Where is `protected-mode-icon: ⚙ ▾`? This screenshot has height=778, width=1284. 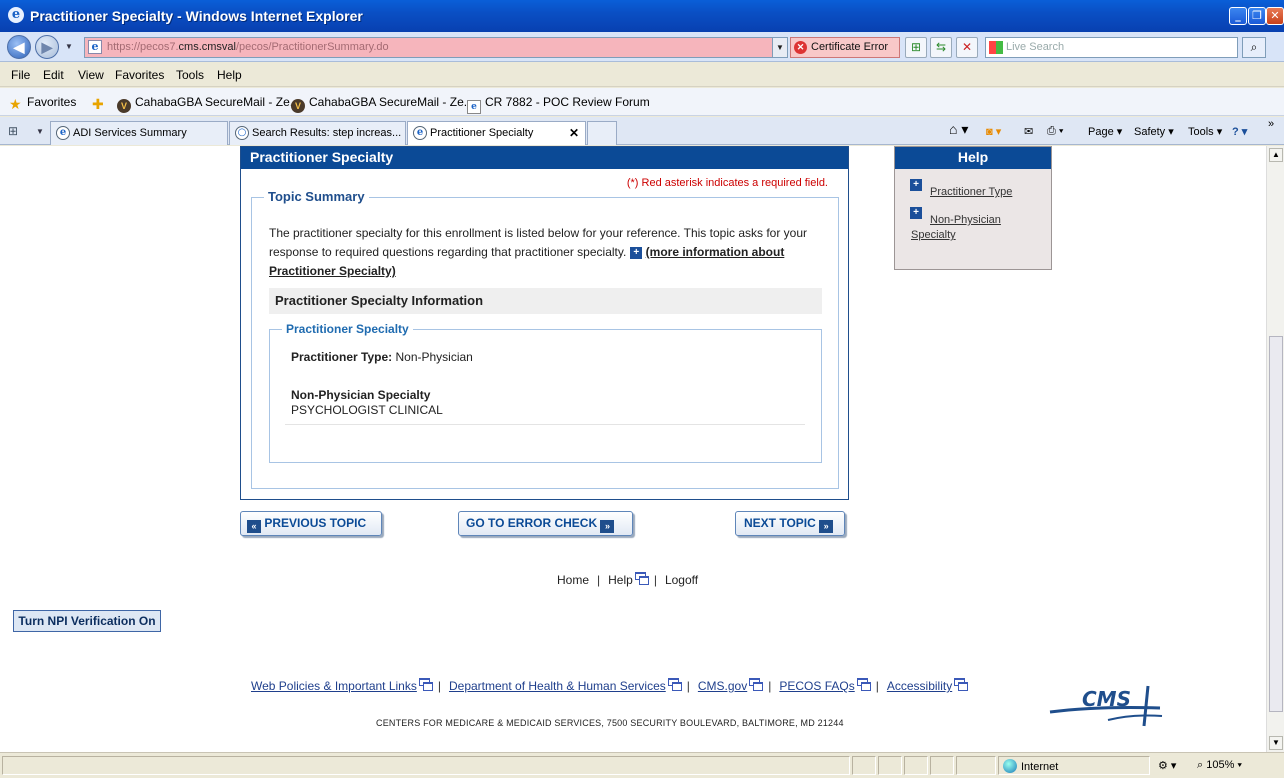
protected-mode-icon: ⚙ ▾ is located at coordinates (1167, 765).